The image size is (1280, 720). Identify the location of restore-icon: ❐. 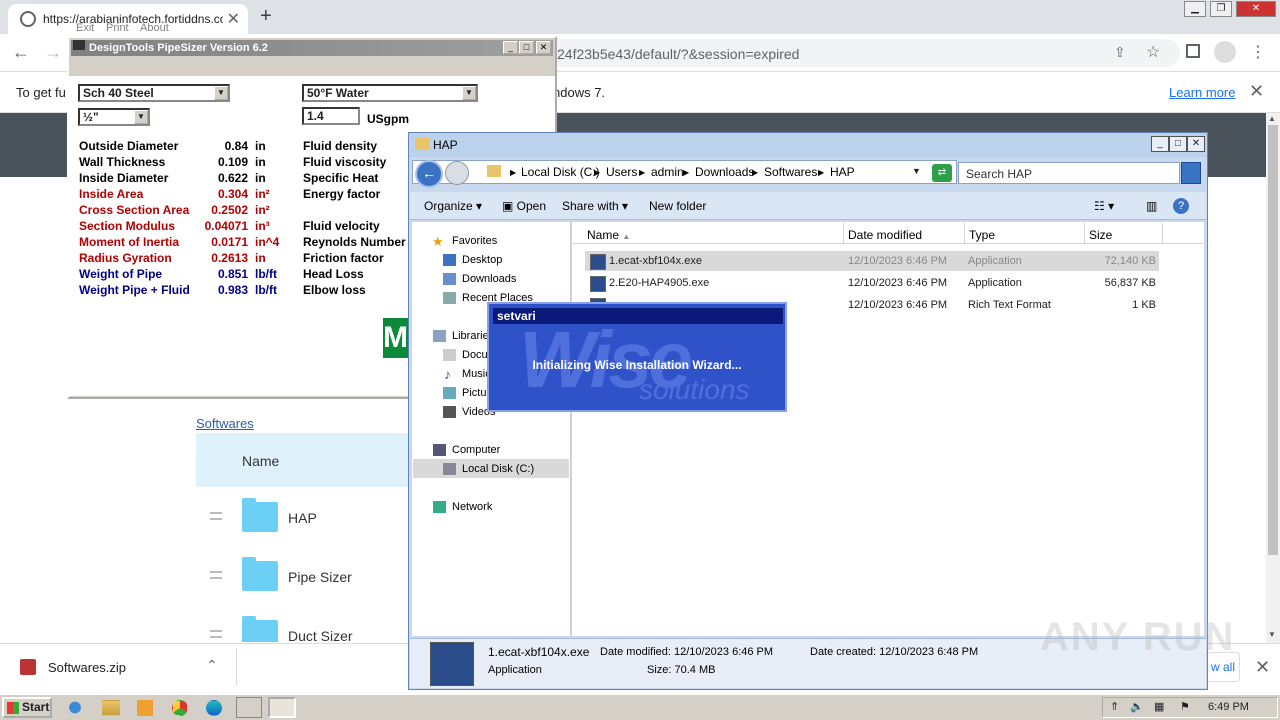
(1221, 9).